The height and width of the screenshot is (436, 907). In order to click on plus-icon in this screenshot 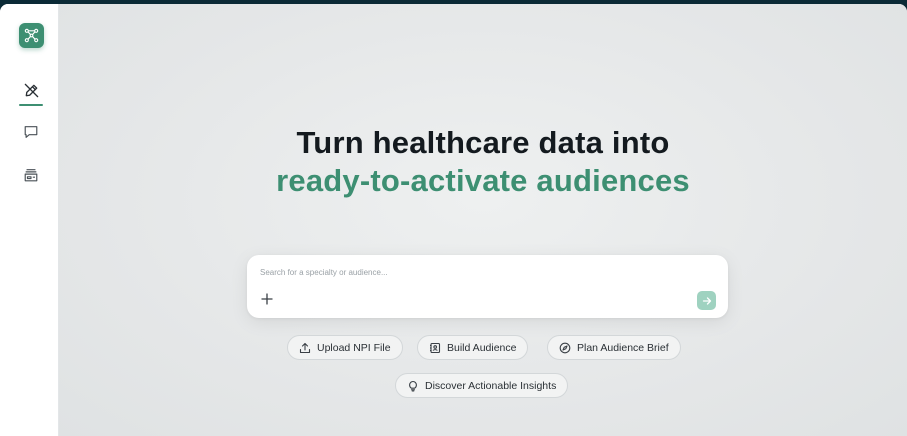, I will do `click(267, 299)`.